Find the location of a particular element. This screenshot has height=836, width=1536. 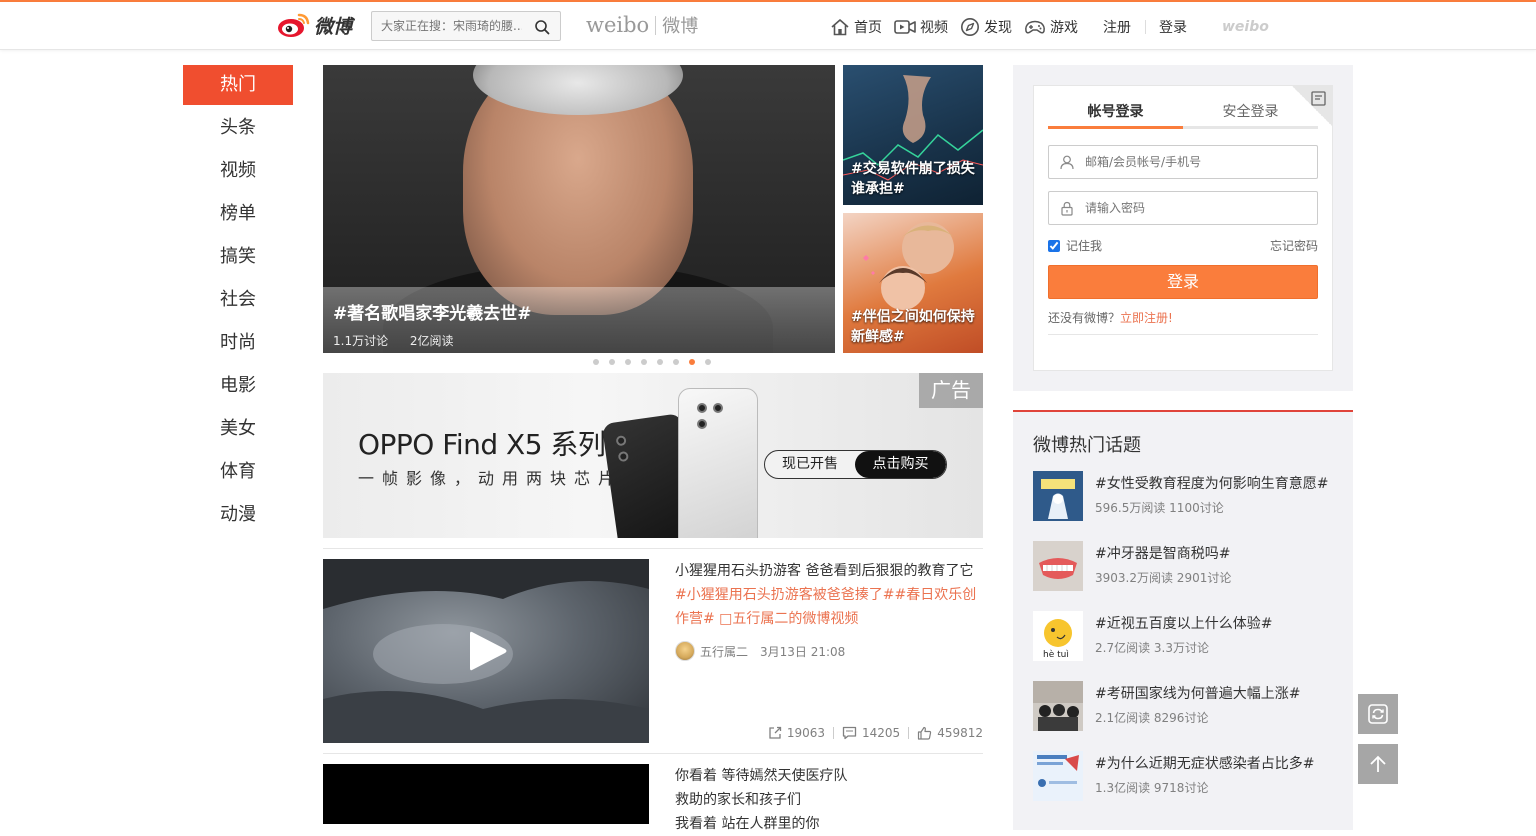

ad-title: OPPO Find X5 系列 is located at coordinates (482, 444).